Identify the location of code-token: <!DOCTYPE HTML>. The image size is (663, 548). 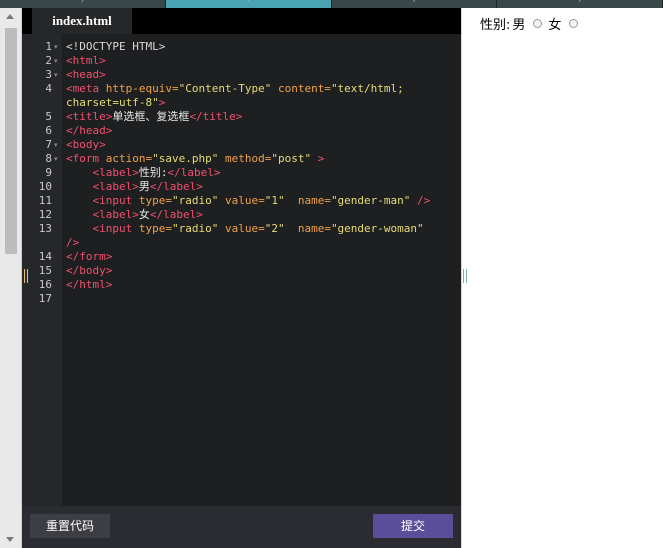
(116, 46).